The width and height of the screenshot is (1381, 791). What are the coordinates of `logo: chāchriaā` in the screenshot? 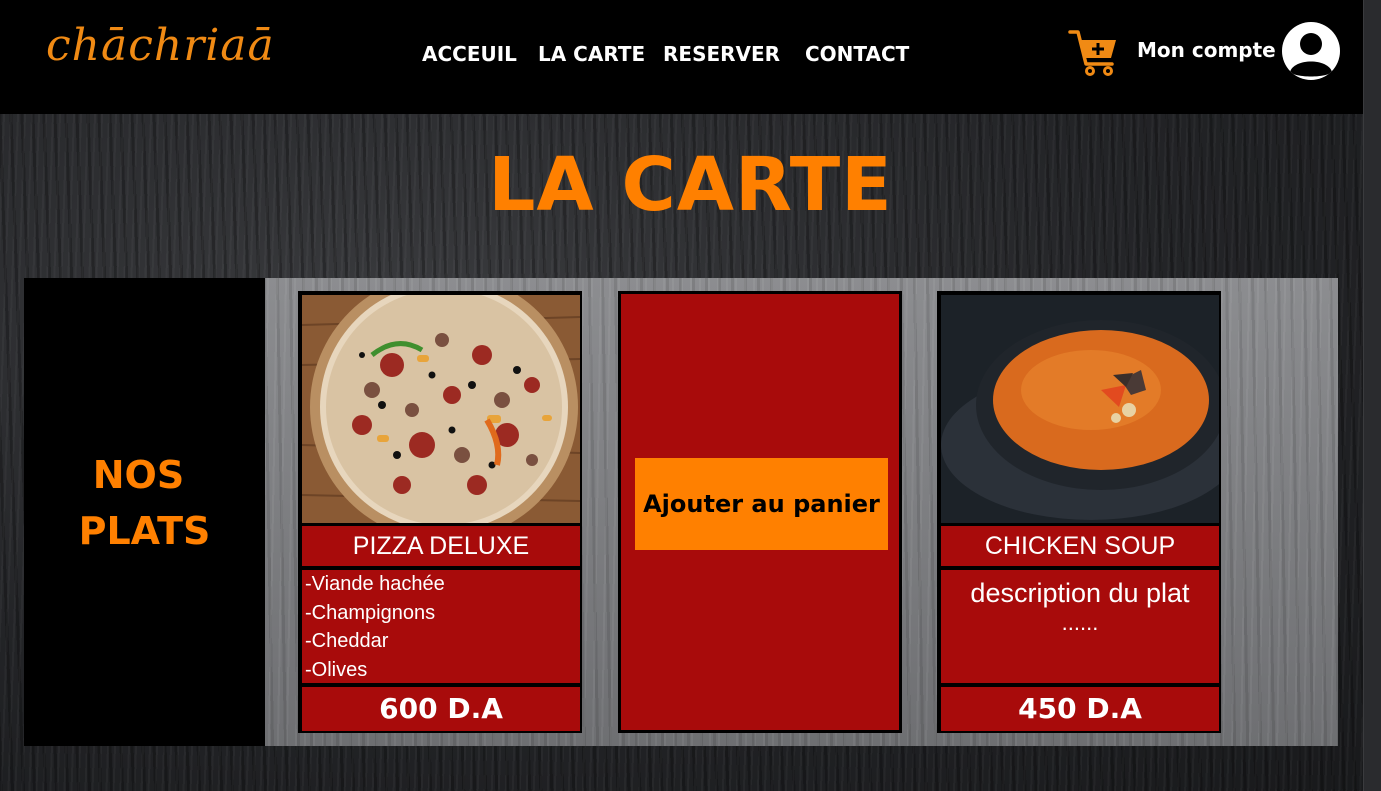 It's located at (160, 45).